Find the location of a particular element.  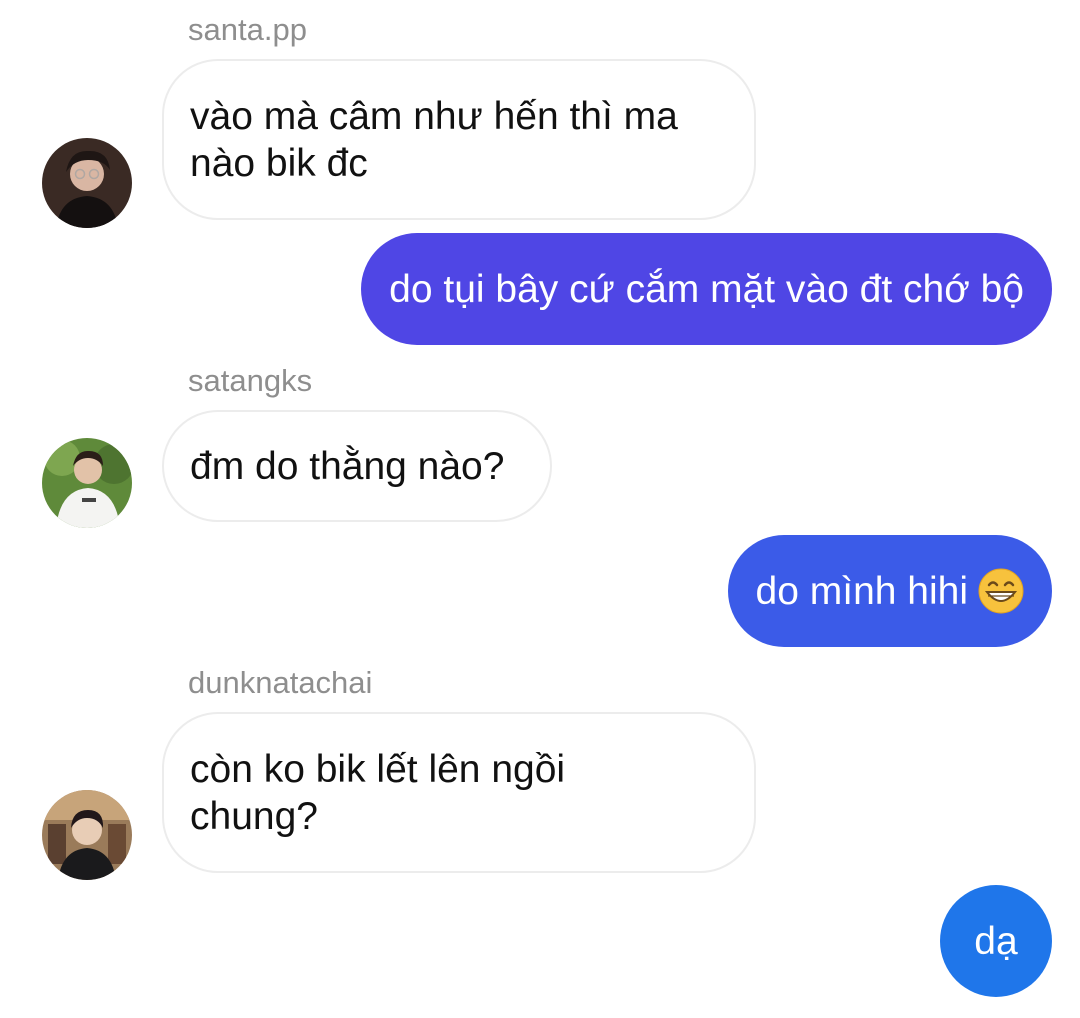

message-bubble-outgoing: do mình hihi is located at coordinates (889, 591).